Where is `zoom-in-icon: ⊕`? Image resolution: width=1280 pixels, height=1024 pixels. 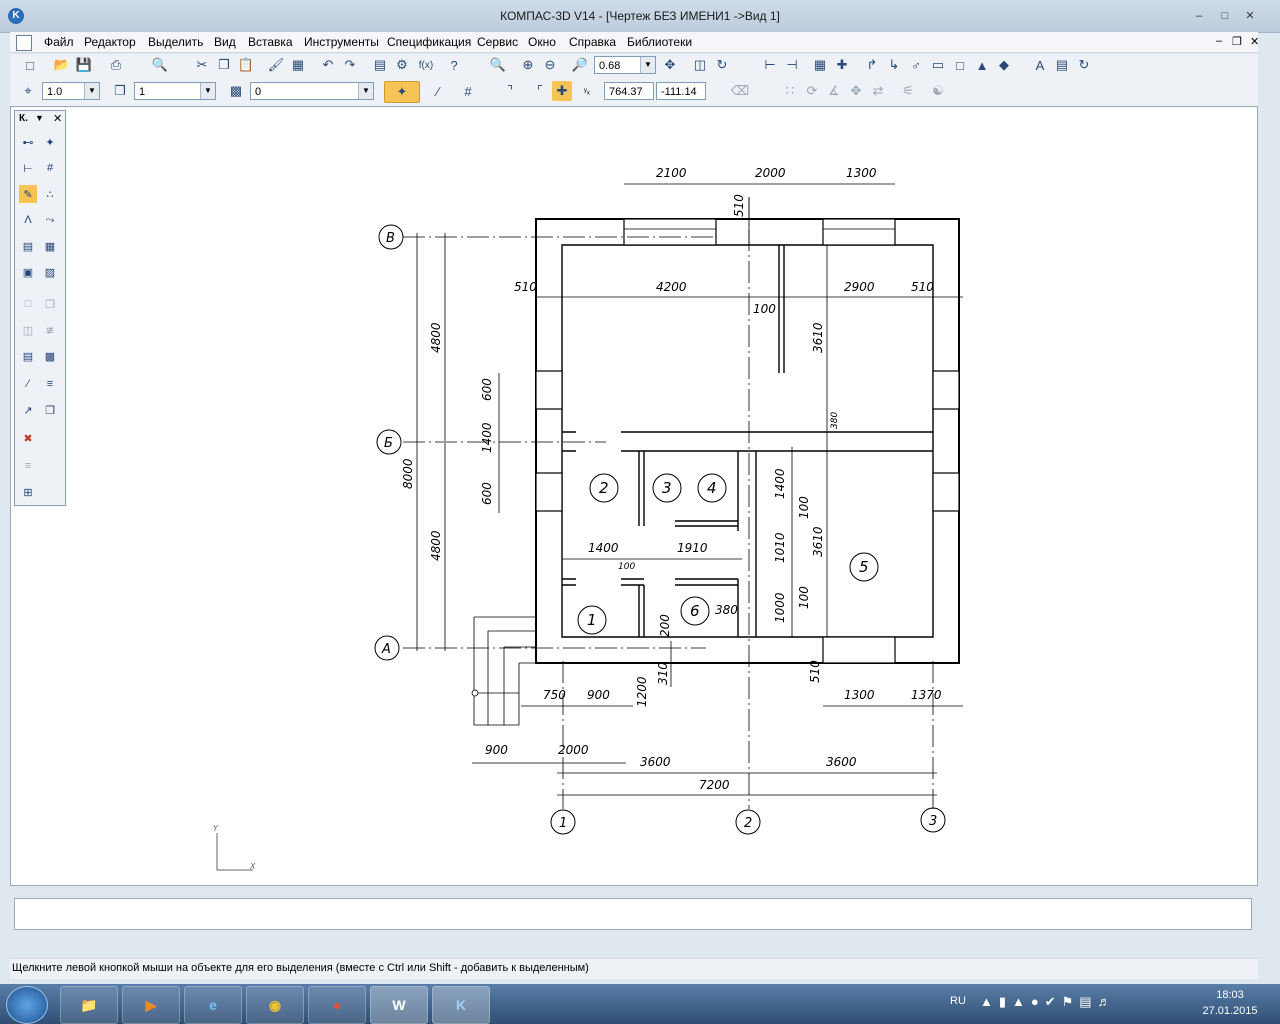 zoom-in-icon: ⊕ is located at coordinates (528, 65).